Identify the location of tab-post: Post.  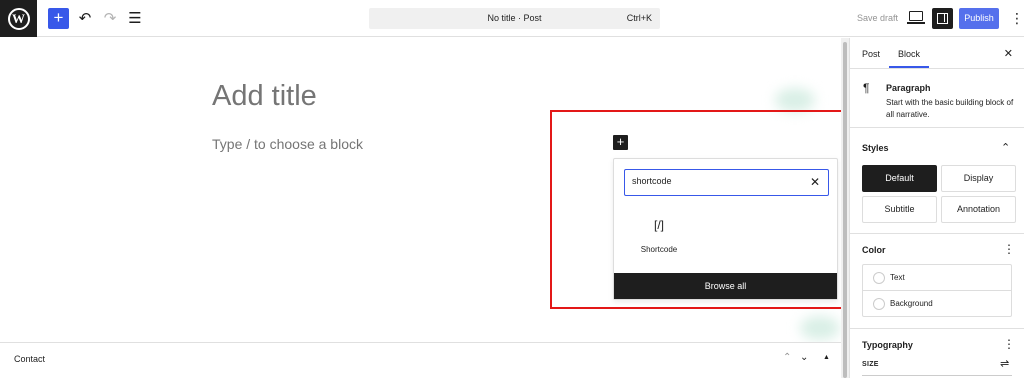
(871, 54).